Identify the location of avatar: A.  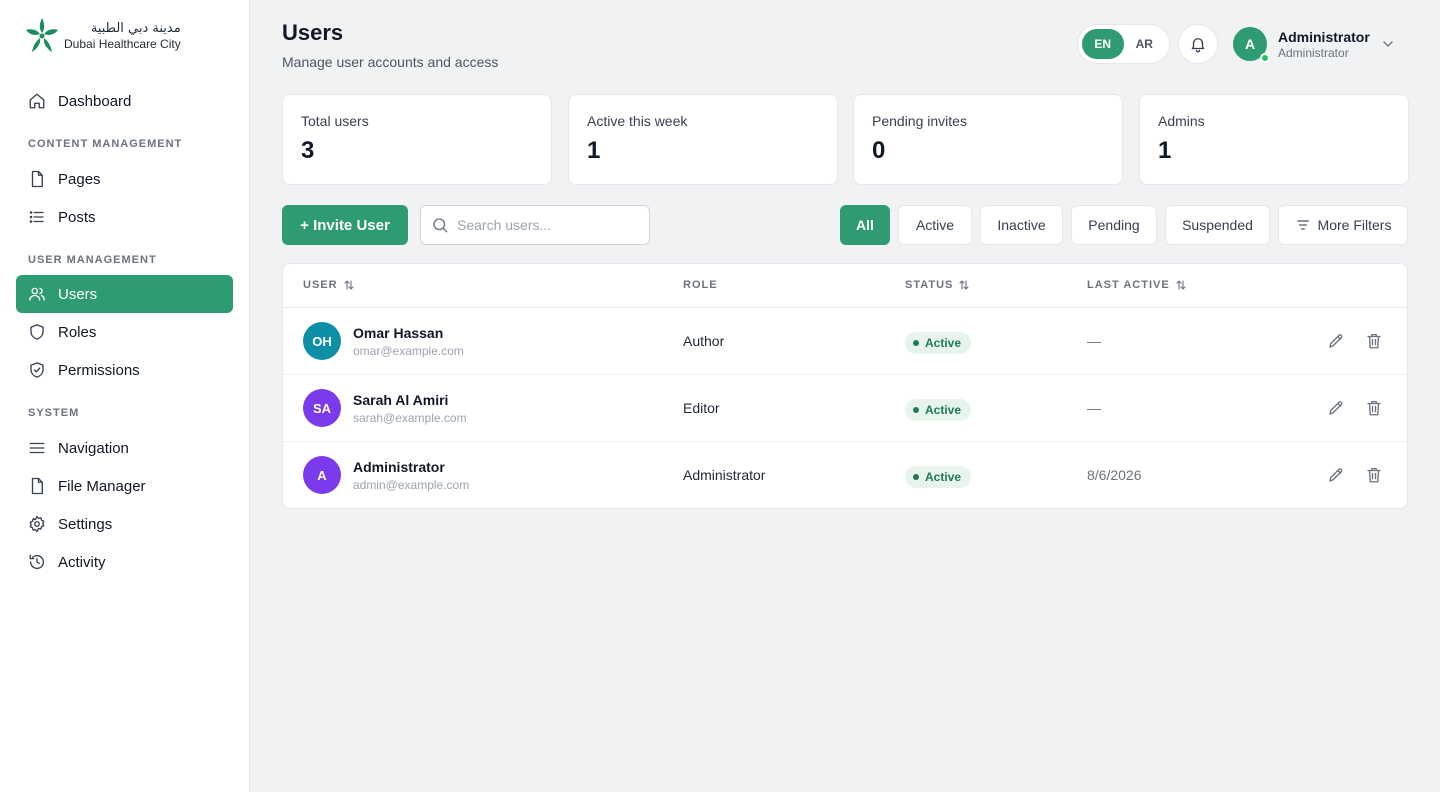
(322, 475).